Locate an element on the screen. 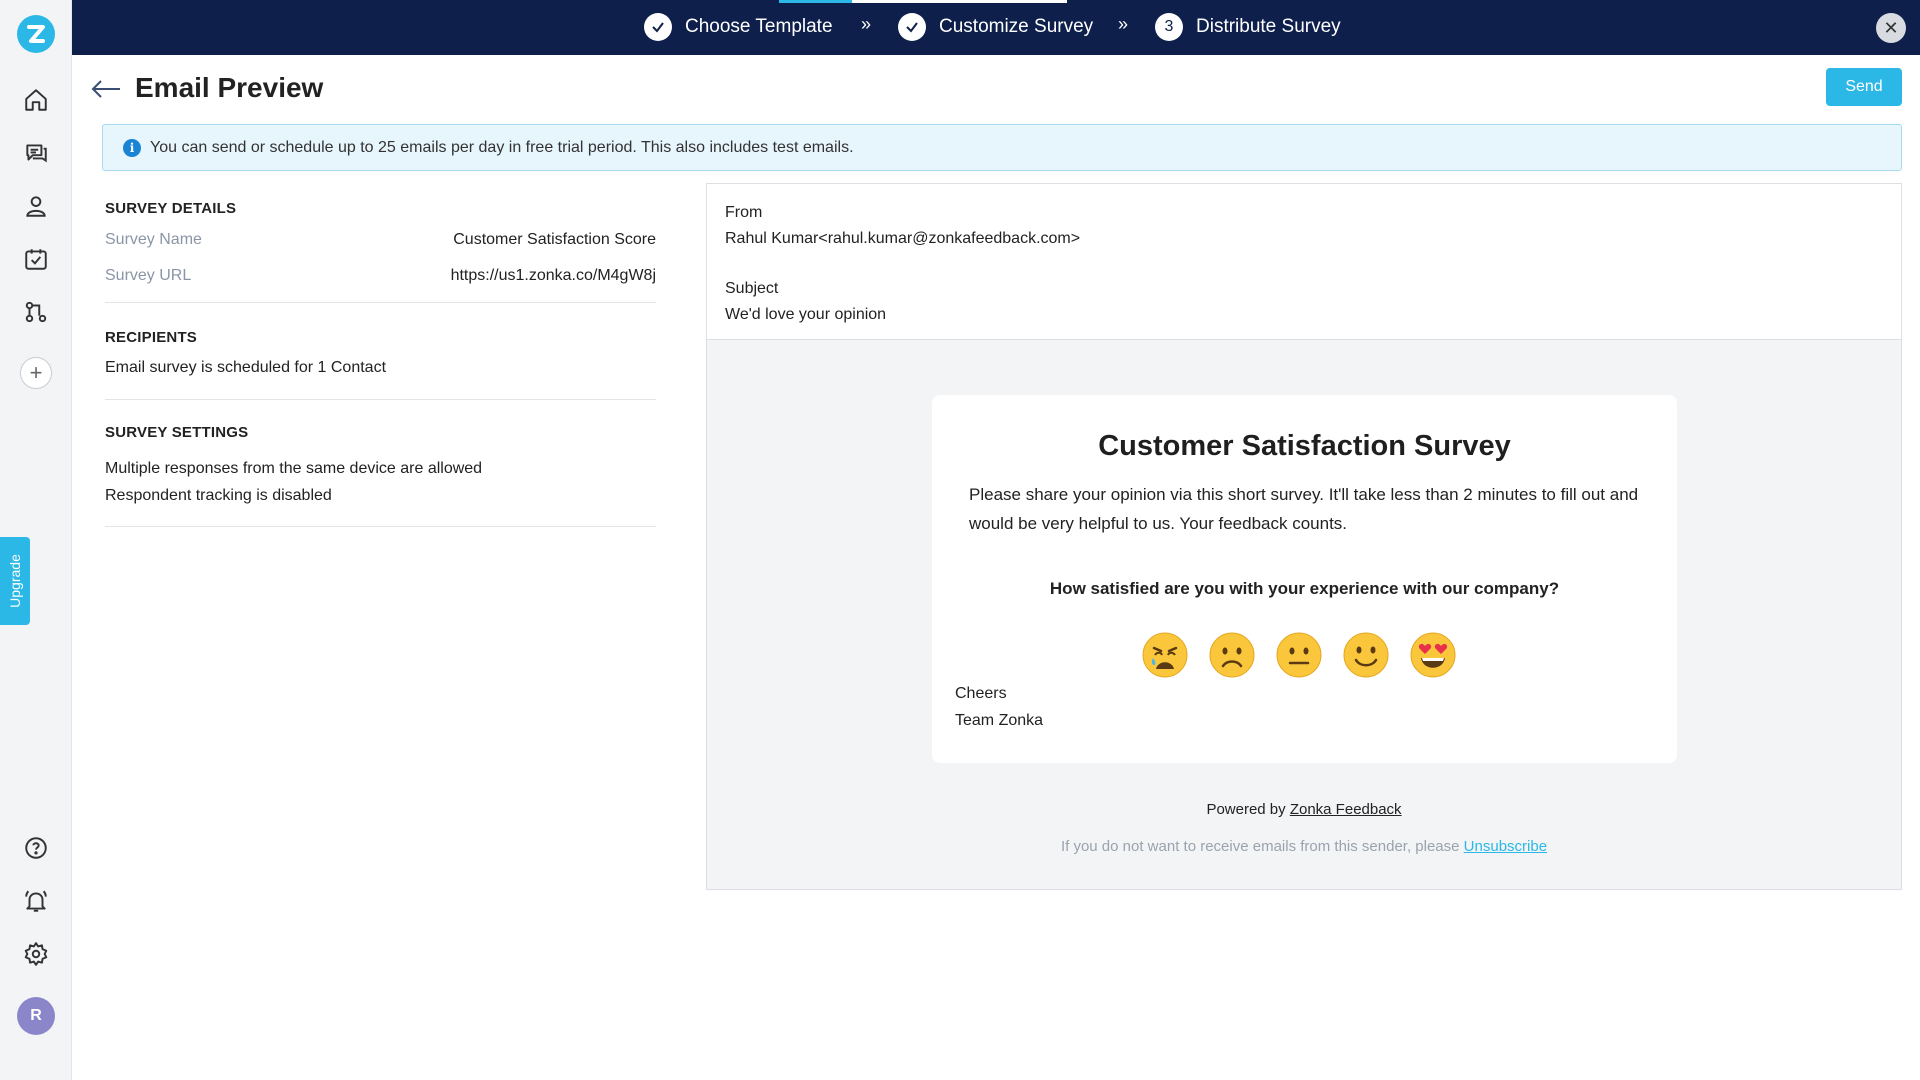 Image resolution: width=1920 pixels, height=1080 pixels. step-label: Customize Survey is located at coordinates (1016, 26).